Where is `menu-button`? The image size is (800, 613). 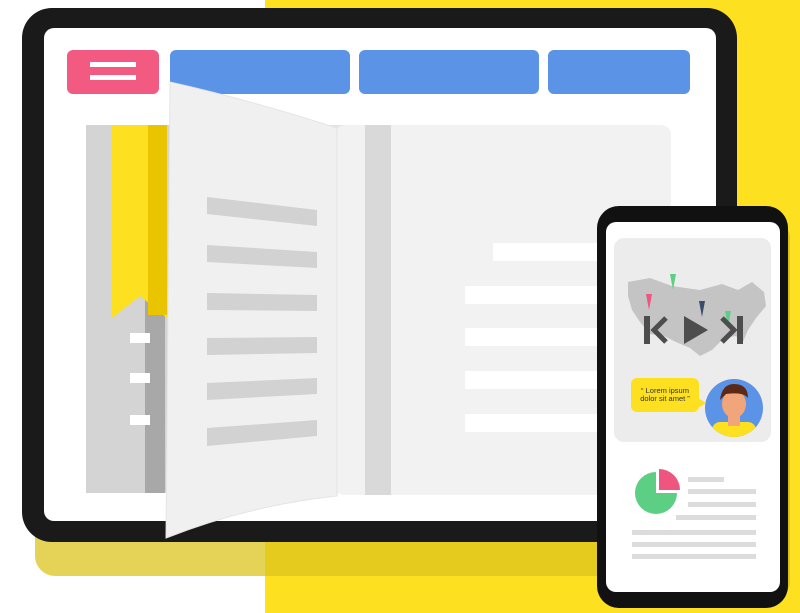 menu-button is located at coordinates (113, 72).